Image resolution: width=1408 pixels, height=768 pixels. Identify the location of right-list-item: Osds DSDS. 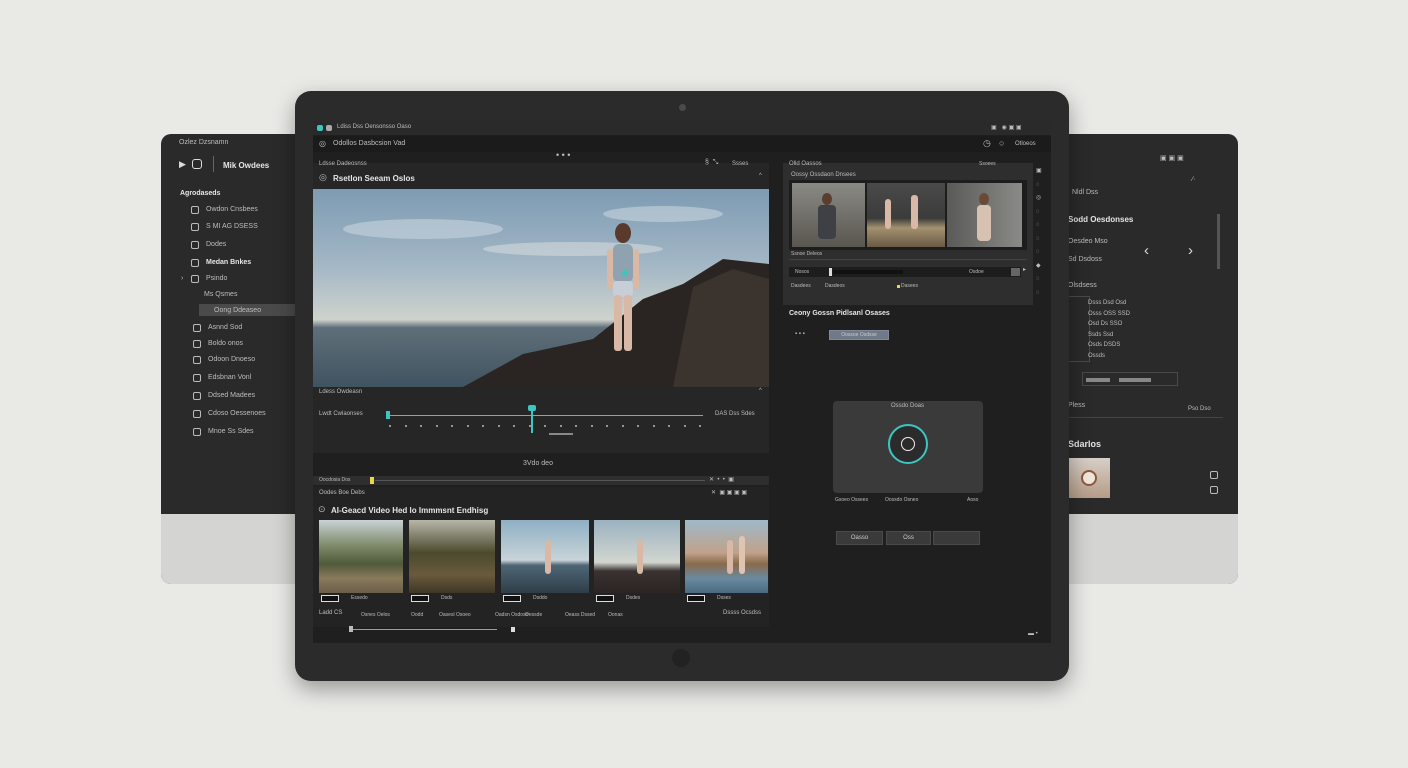
(1104, 345).